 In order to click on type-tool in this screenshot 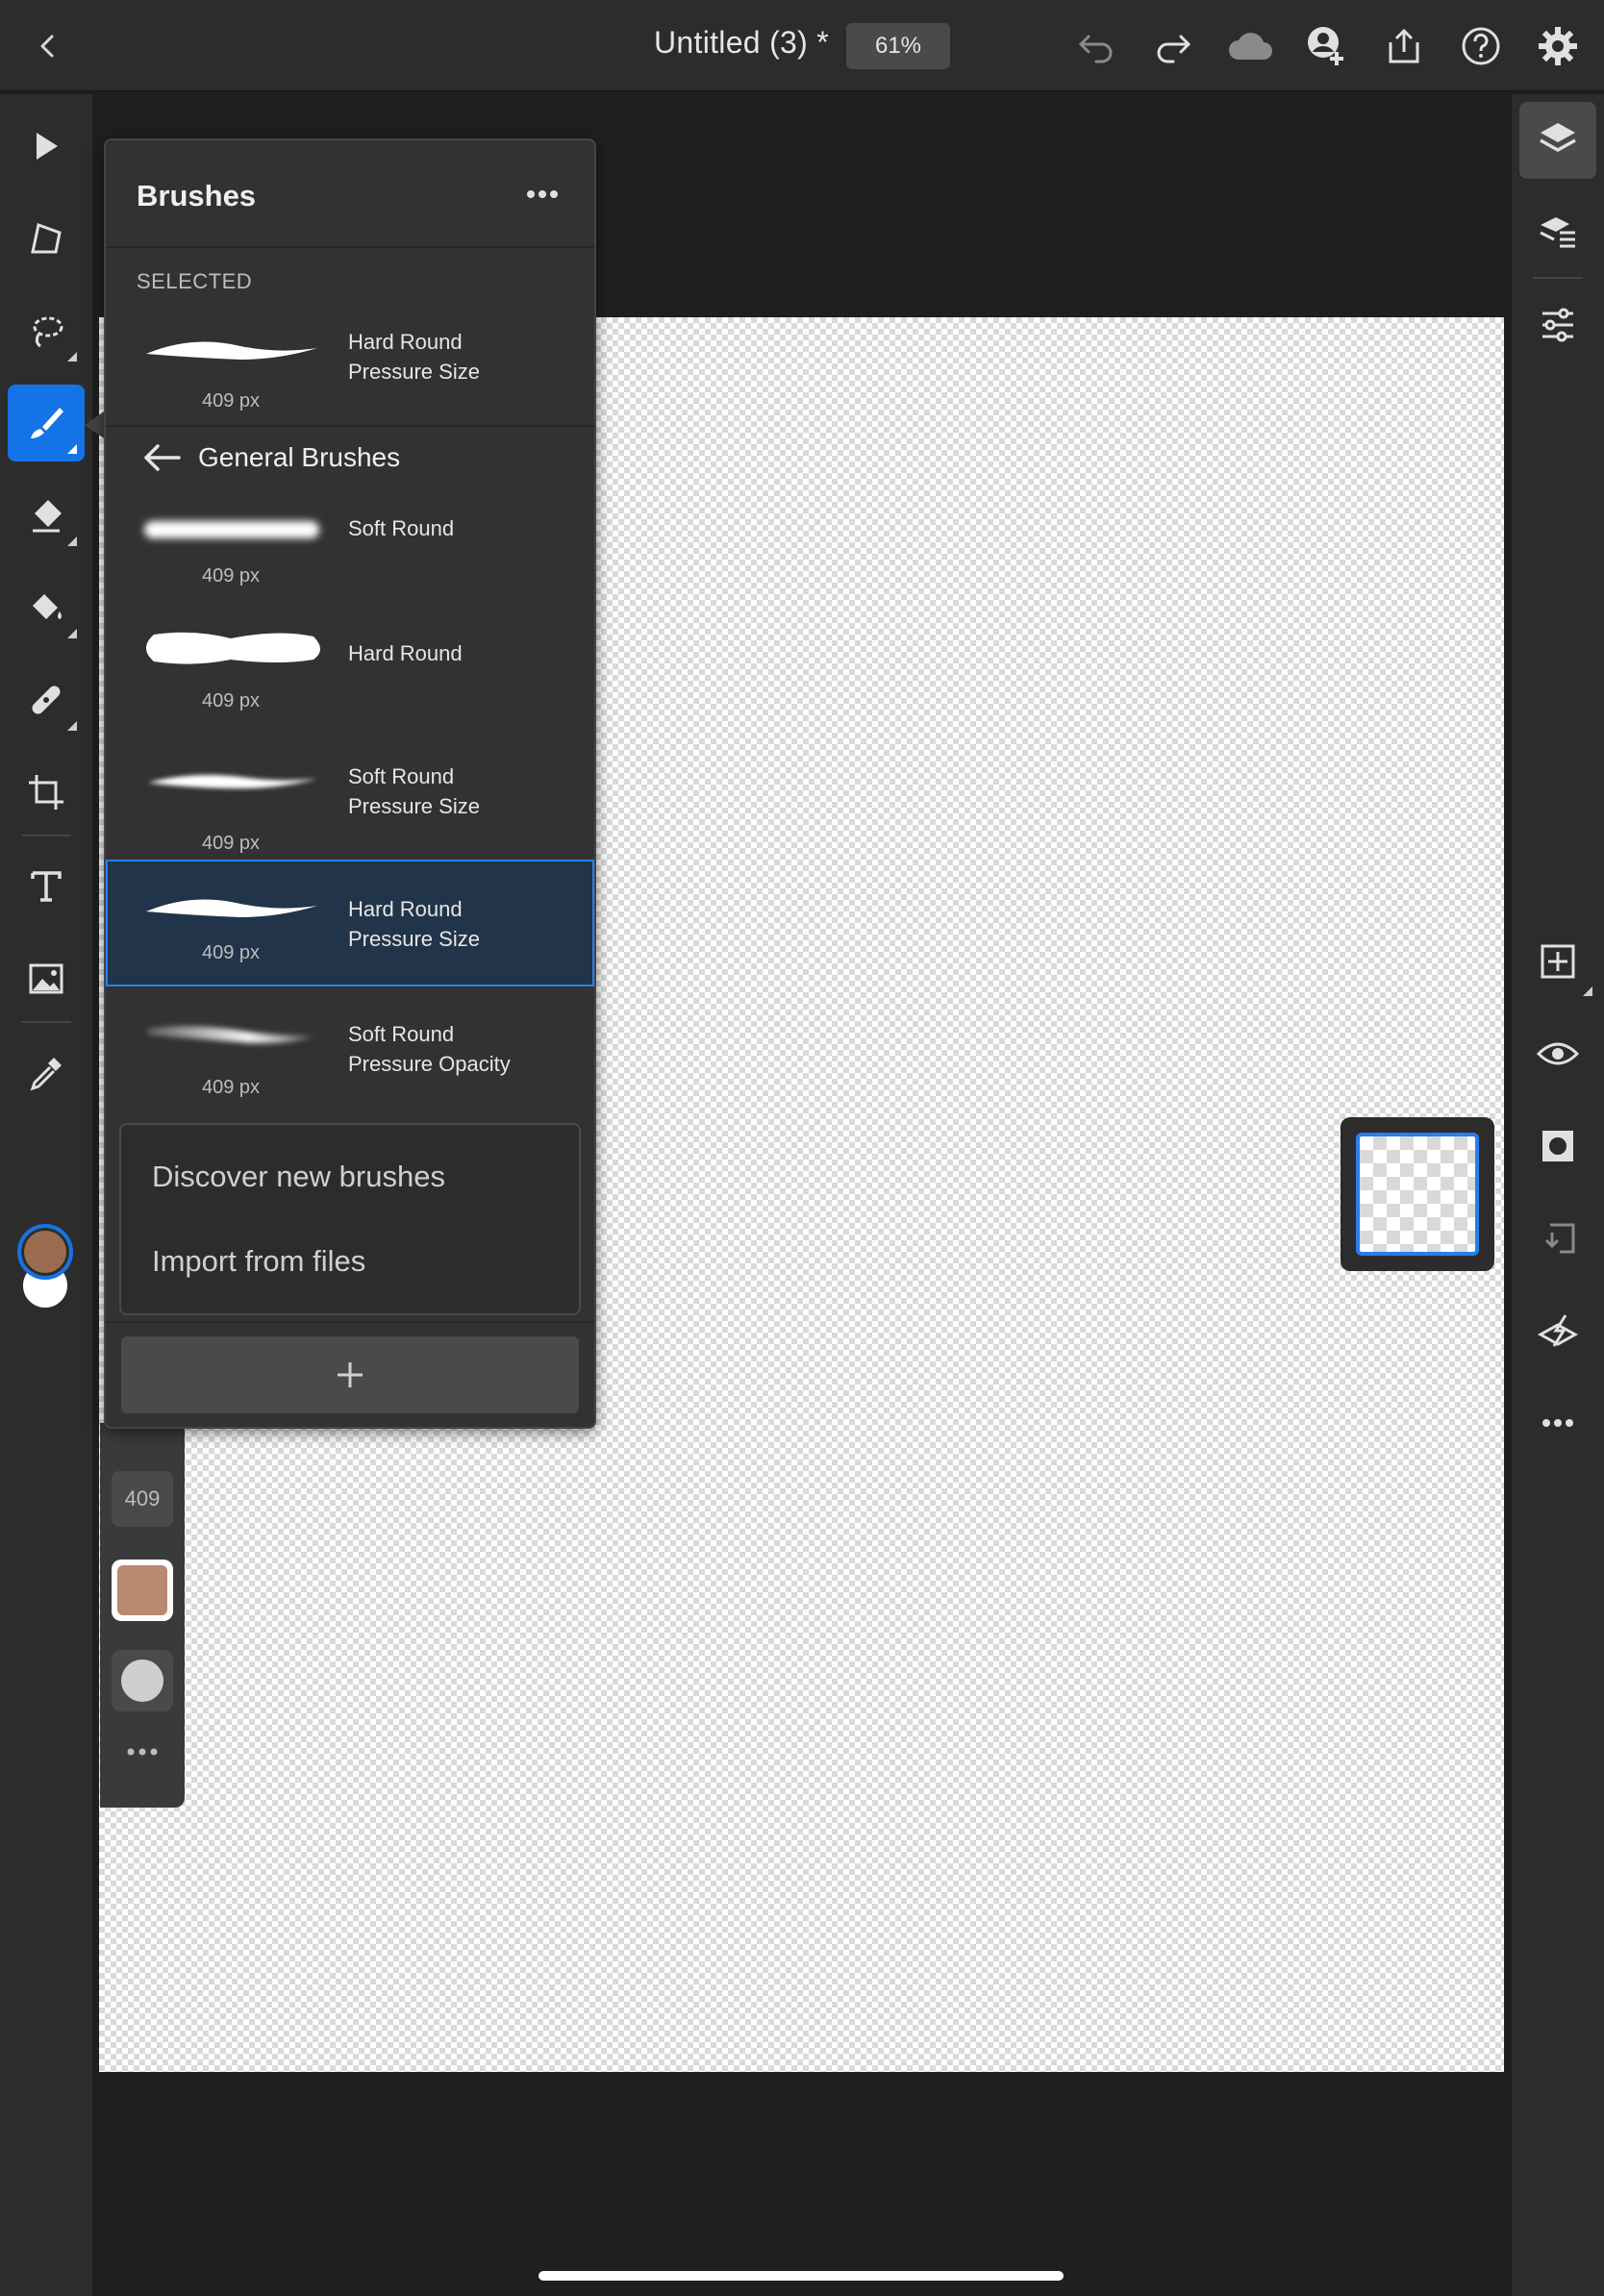, I will do `click(46, 886)`.